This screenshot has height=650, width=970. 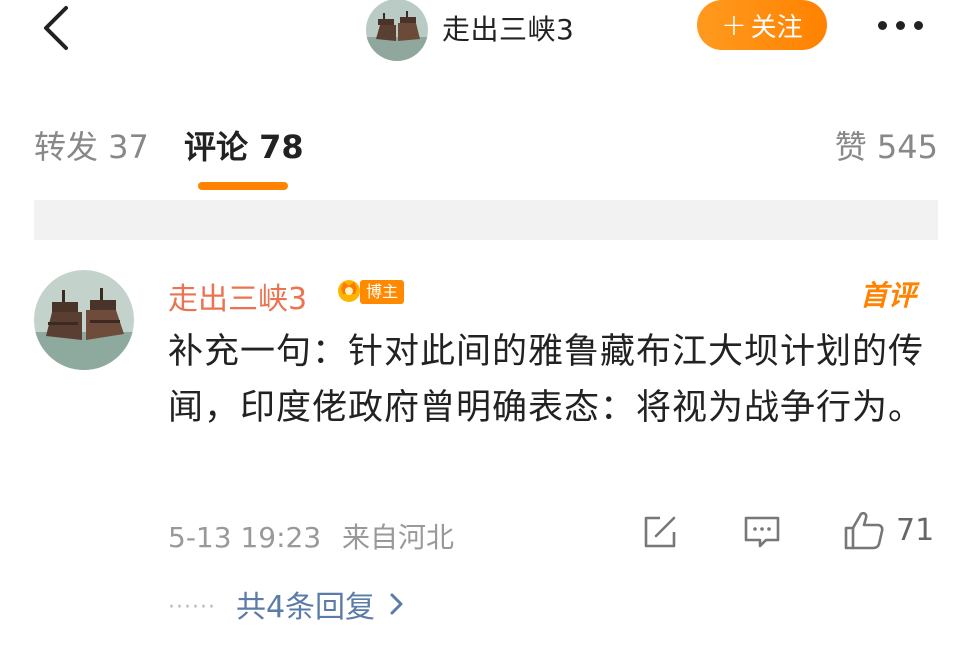 What do you see at coordinates (192, 607) in the screenshot?
I see `replies-dots: ······` at bounding box center [192, 607].